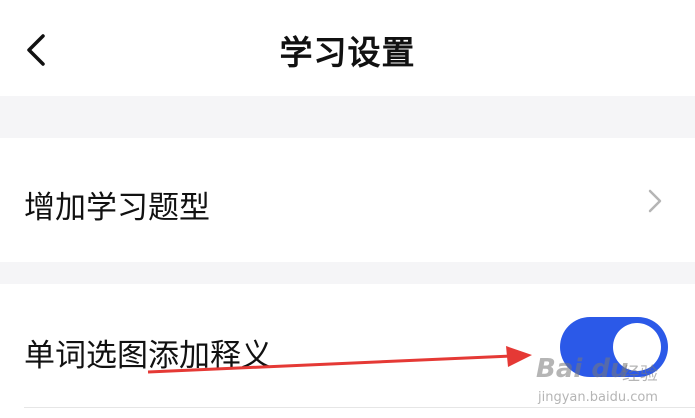 The image size is (695, 418). What do you see at coordinates (655, 201) in the screenshot?
I see `chevron-right-icon` at bounding box center [655, 201].